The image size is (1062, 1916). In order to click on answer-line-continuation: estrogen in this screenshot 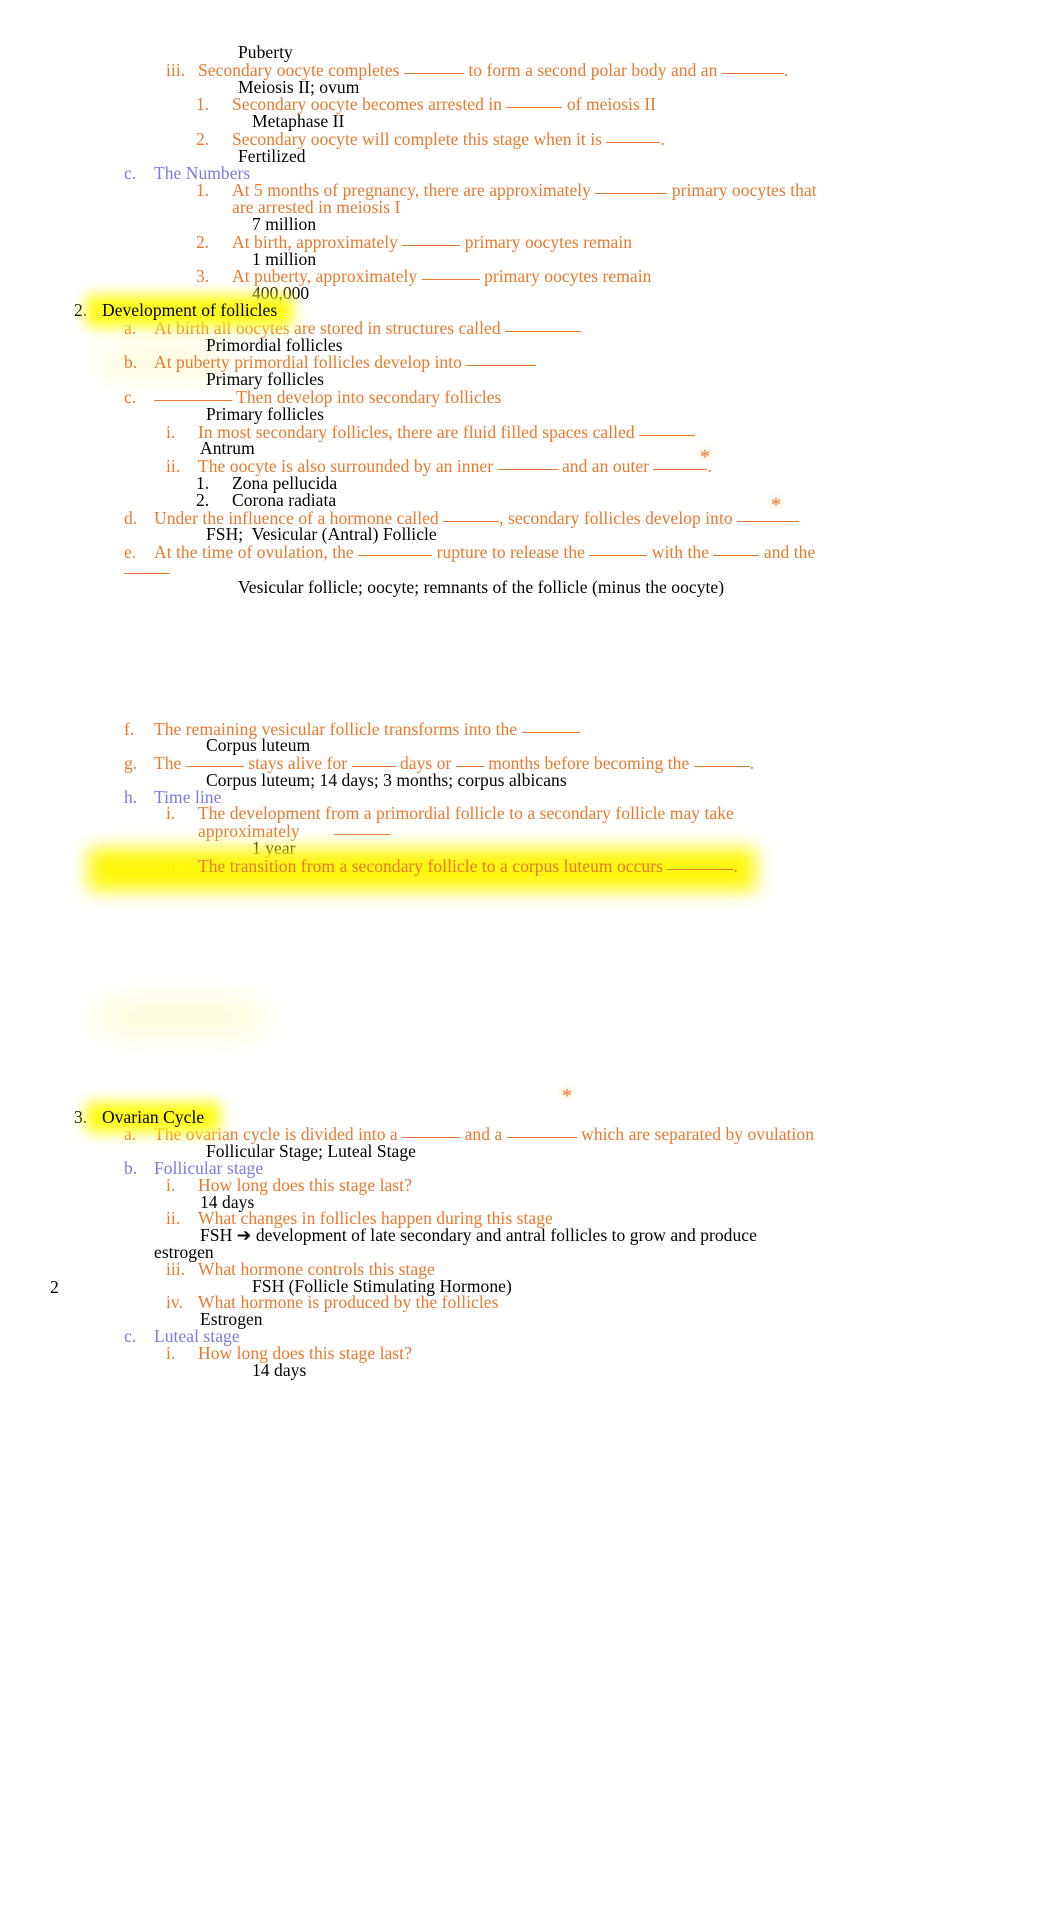, I will do `click(184, 1252)`.